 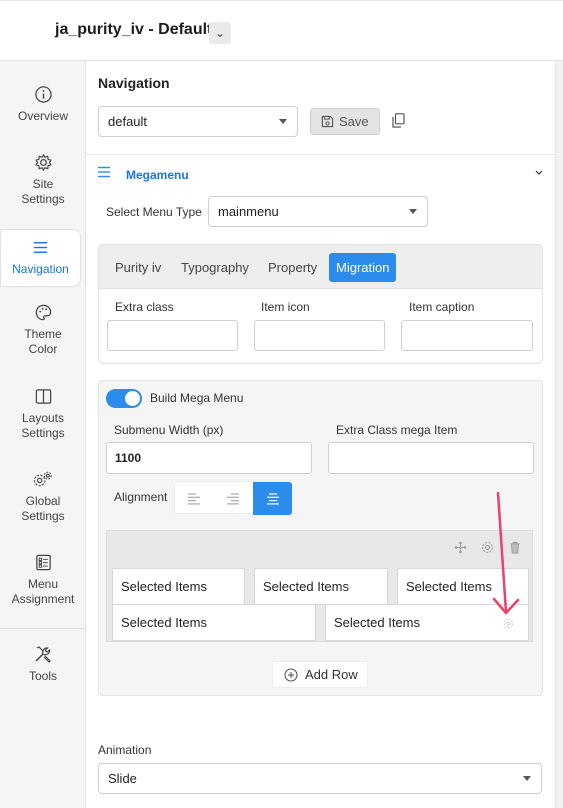 What do you see at coordinates (431, 458) in the screenshot?
I see `extra-class-mega-input` at bounding box center [431, 458].